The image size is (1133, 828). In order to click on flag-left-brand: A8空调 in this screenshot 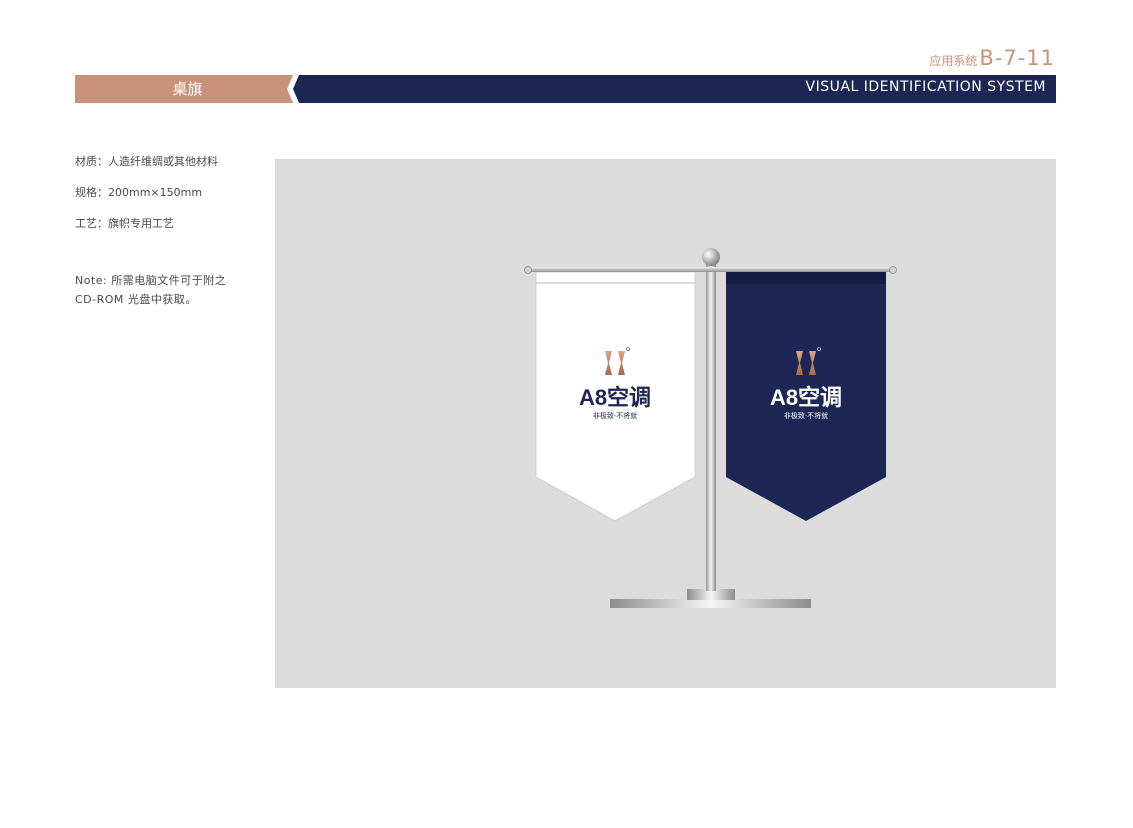, I will do `click(615, 397)`.